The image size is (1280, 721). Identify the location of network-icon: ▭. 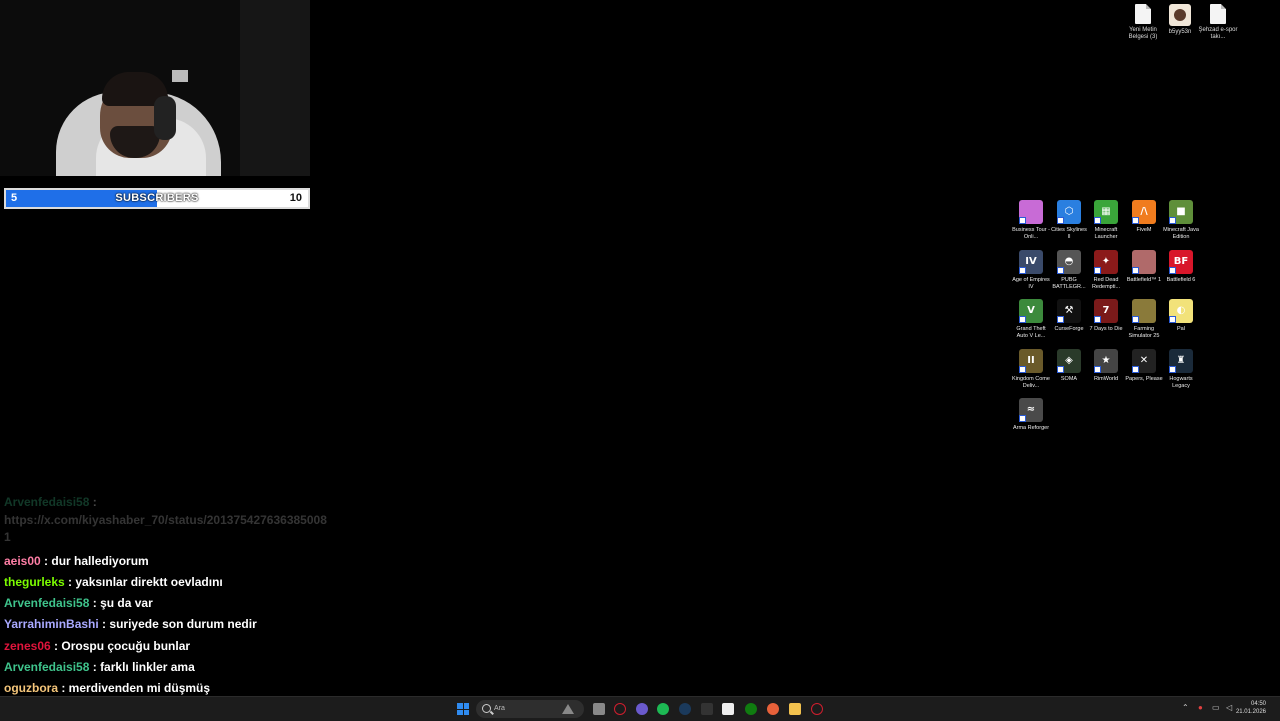
(1216, 708).